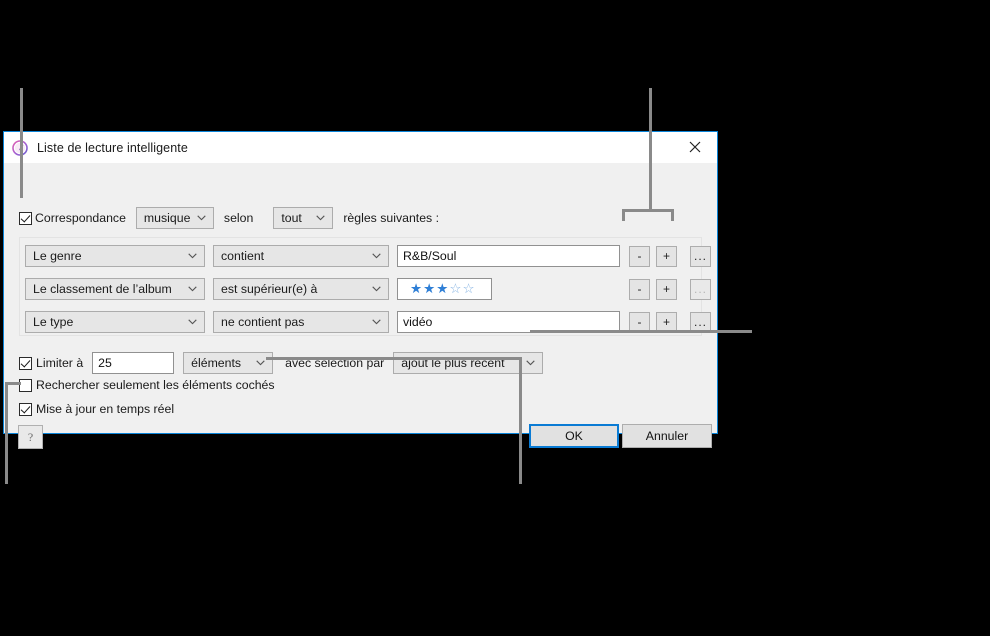 This screenshot has height=636, width=990. Describe the element at coordinates (291, 218) in the screenshot. I see `rule-mode-value: tout` at that location.